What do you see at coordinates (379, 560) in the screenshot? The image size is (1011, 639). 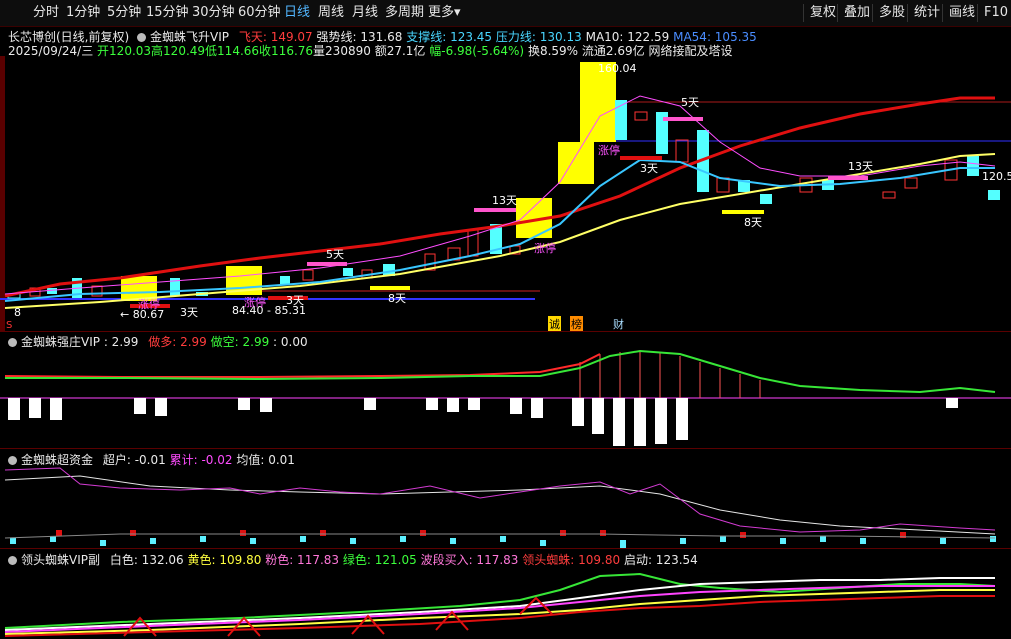 I see `panel4-green: 绿色: 121.05` at bounding box center [379, 560].